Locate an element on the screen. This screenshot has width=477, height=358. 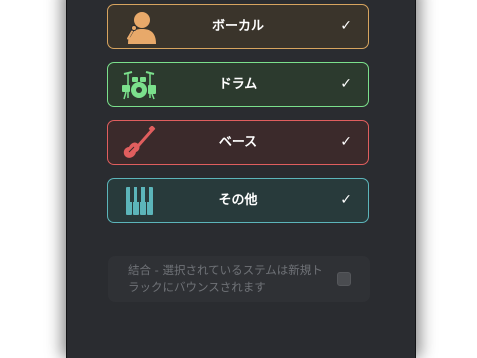
stem-toggle-other: その他 ✓ is located at coordinates (238, 200).